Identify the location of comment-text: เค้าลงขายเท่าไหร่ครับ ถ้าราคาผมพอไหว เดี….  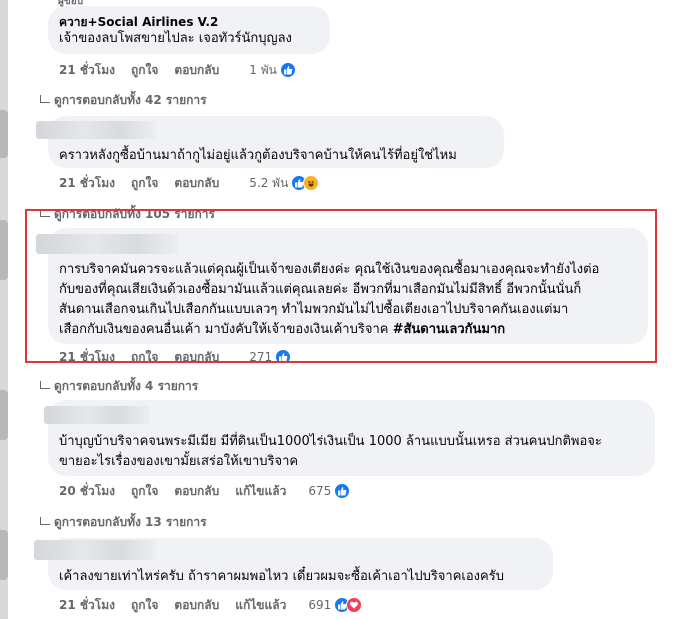
(281, 576).